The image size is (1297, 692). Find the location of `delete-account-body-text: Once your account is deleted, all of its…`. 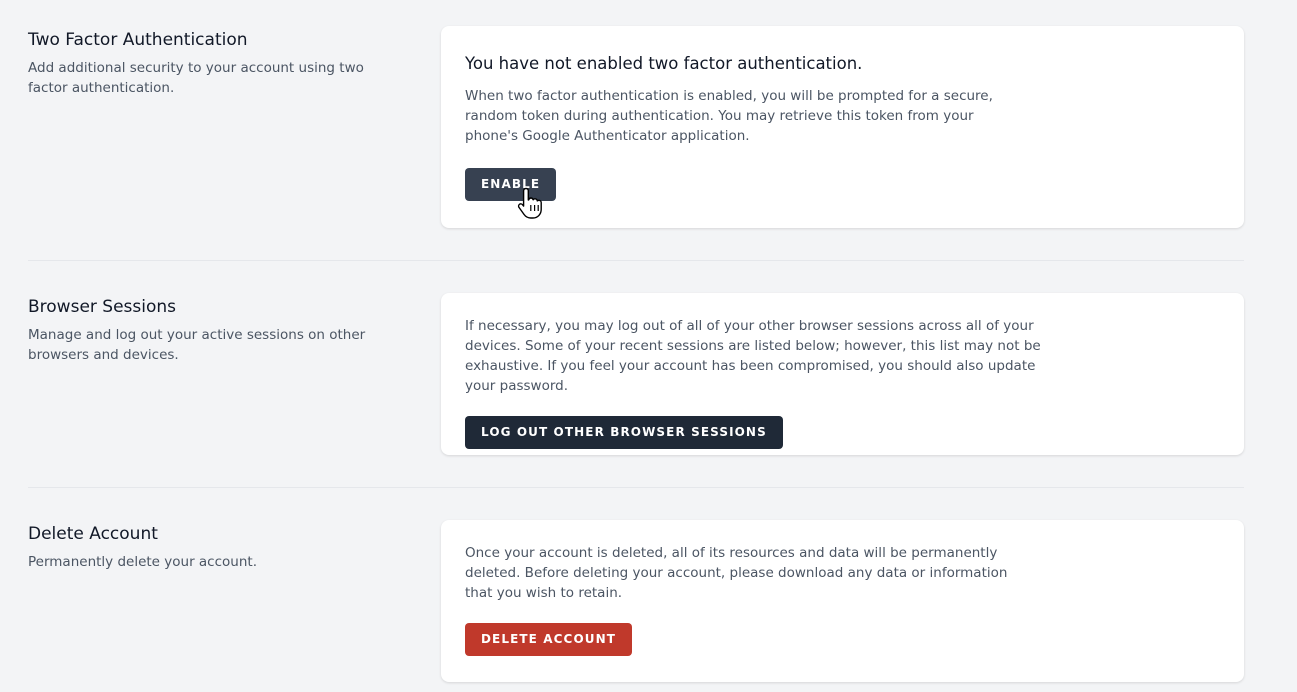

delete-account-body-text: Once your account is deleted, all of its… is located at coordinates (736, 573).